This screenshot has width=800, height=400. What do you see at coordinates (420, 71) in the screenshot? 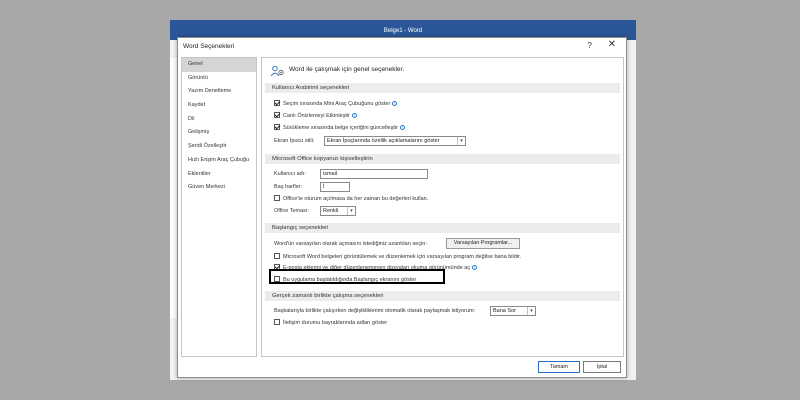
I see `intro-header: Word ile çalışmak için genel seçenekler.` at bounding box center [420, 71].